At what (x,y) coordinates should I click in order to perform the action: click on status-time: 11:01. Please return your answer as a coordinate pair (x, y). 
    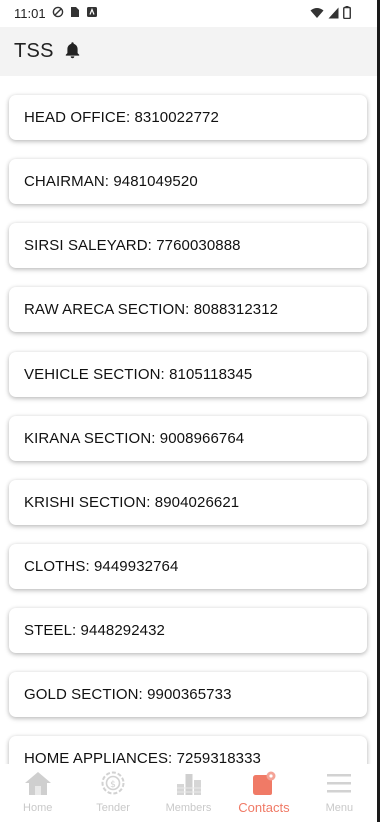
    Looking at the image, I should click on (30, 13).